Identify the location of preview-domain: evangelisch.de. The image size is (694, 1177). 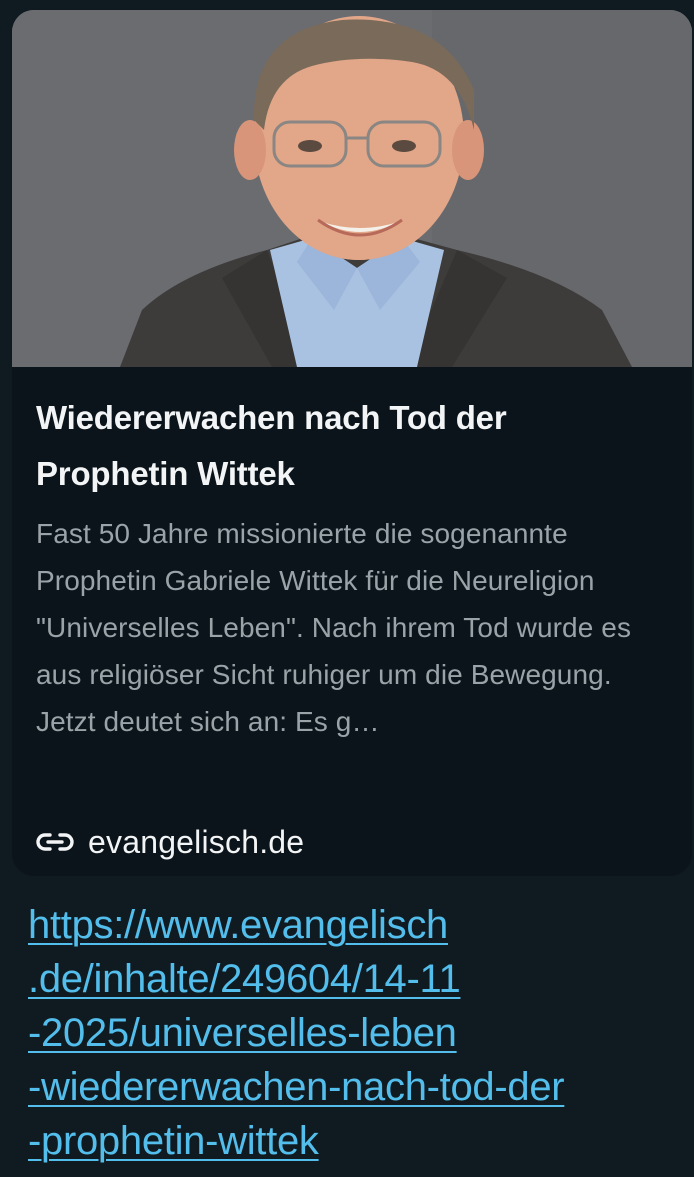
(170, 842).